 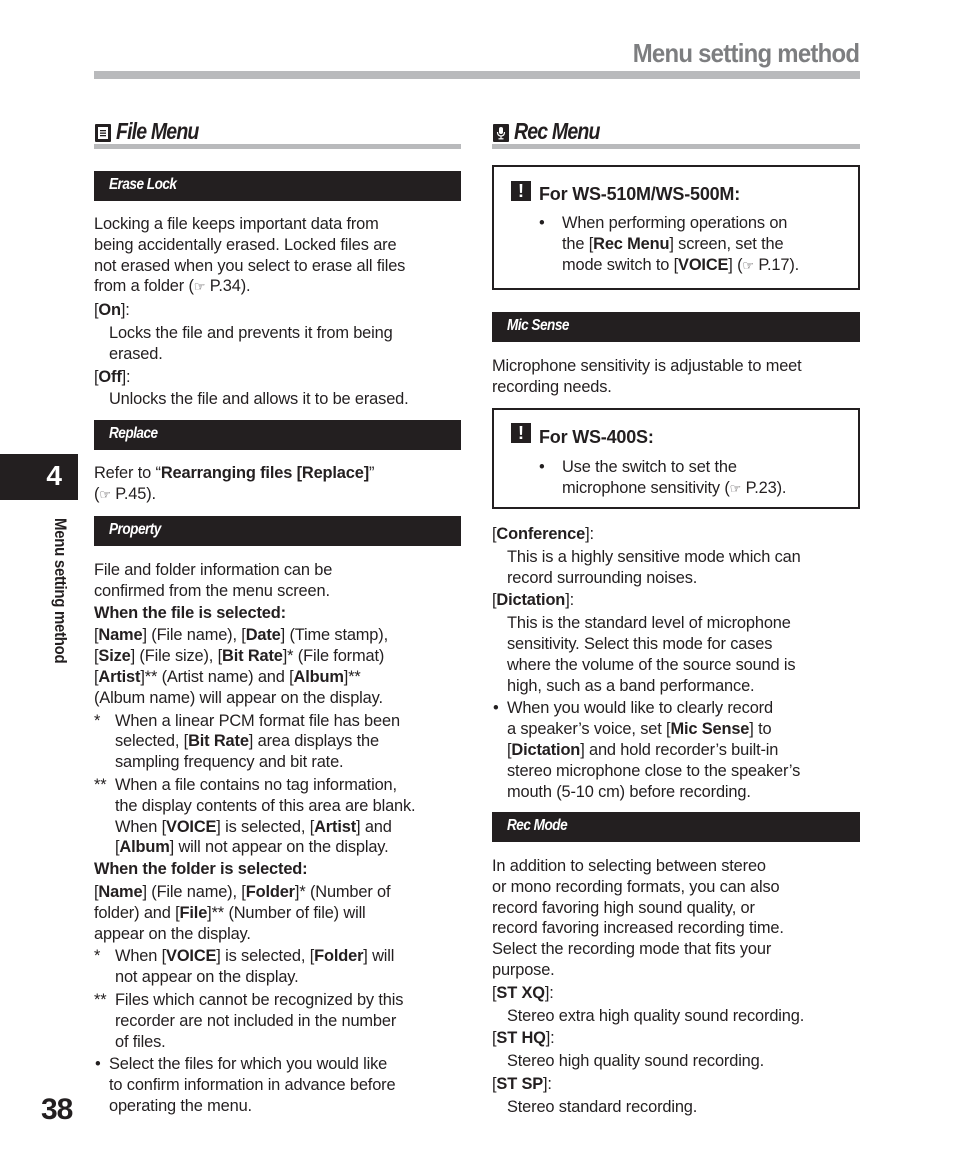 What do you see at coordinates (779, 264) in the screenshot?
I see `page-ref: P.17).` at bounding box center [779, 264].